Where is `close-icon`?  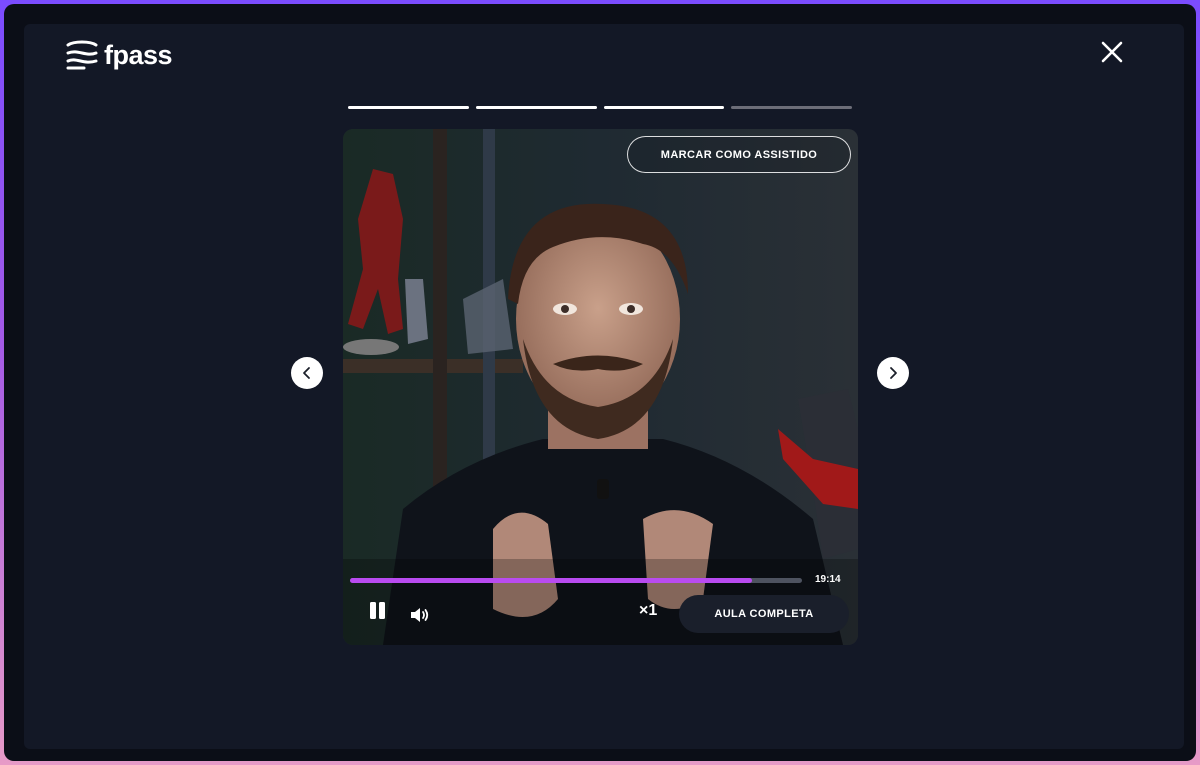
close-icon is located at coordinates (1112, 52).